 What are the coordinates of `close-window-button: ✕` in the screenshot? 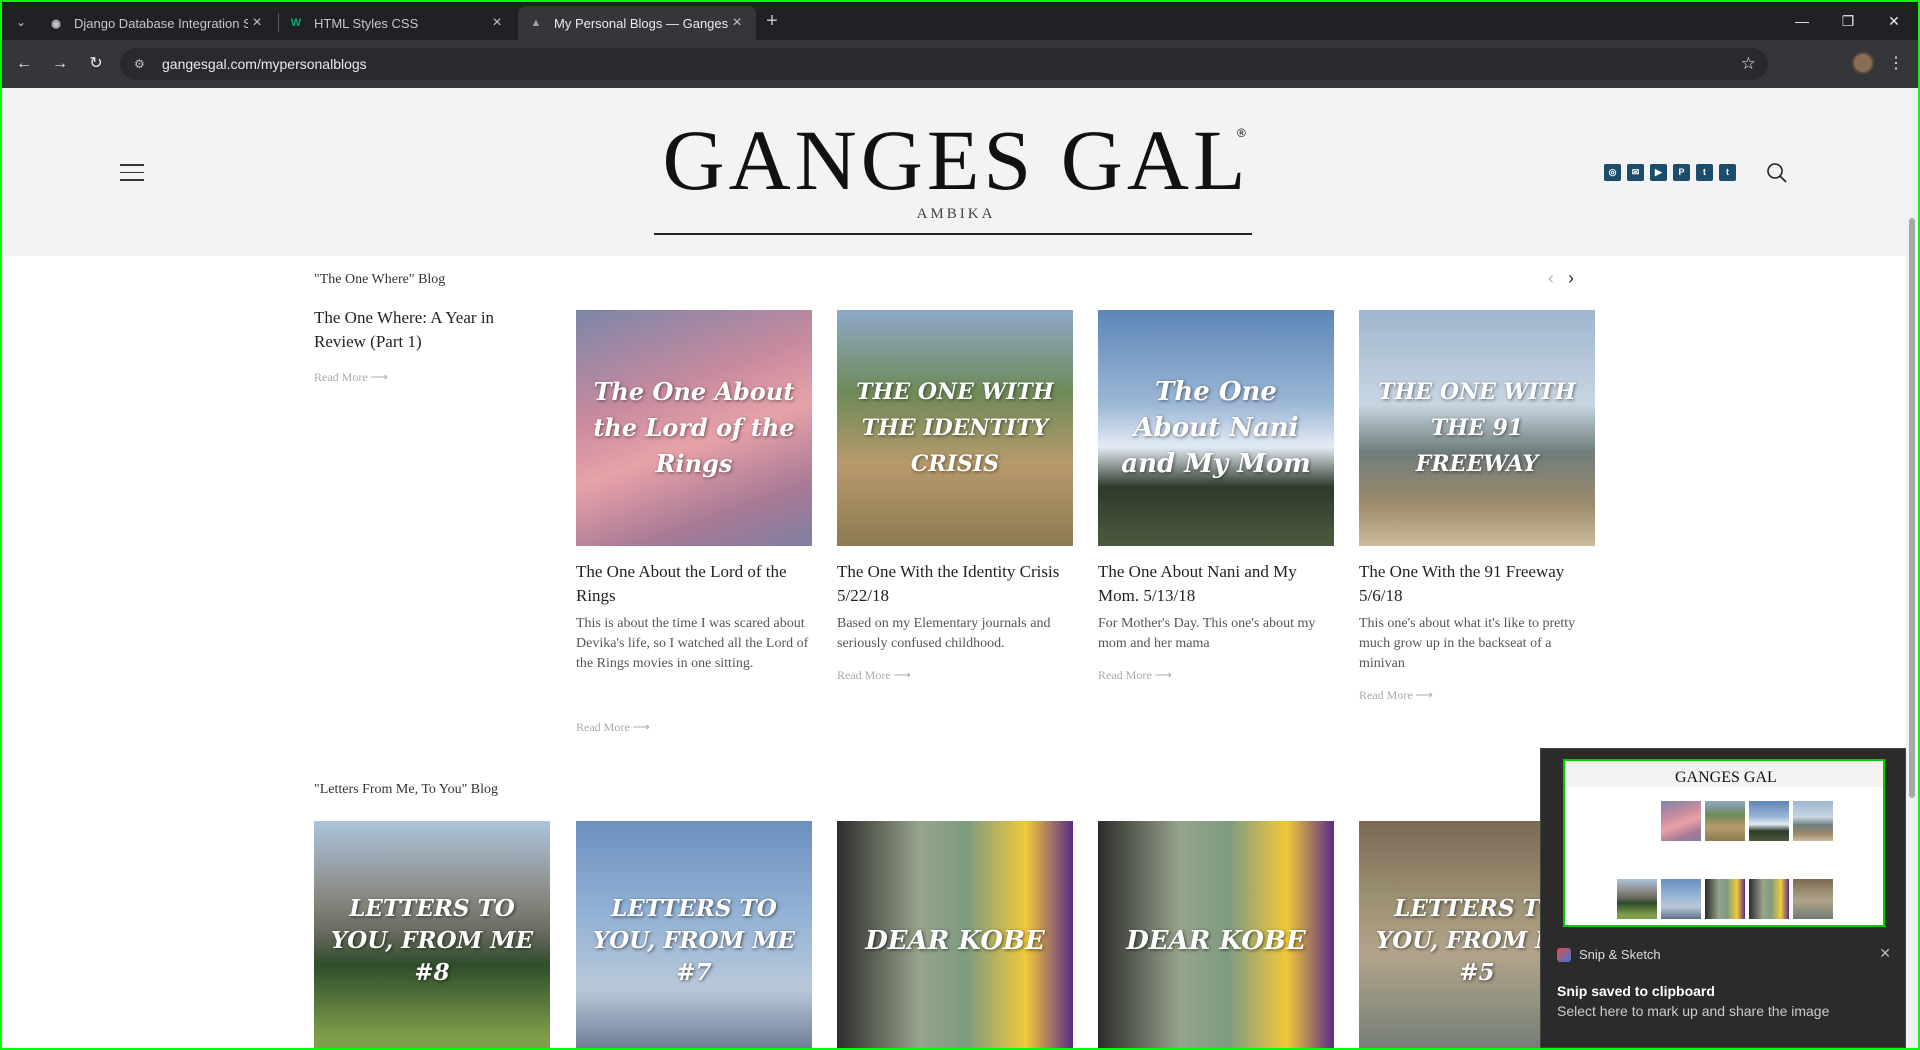 It's located at (1894, 21).